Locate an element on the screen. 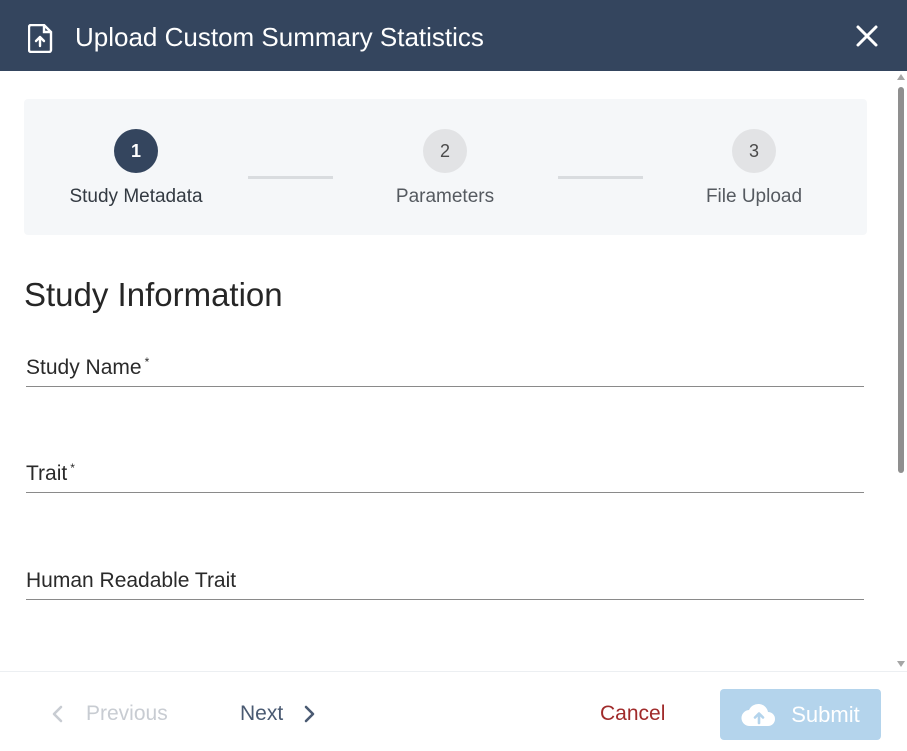 The width and height of the screenshot is (907, 751). step-number: 3 is located at coordinates (754, 151).